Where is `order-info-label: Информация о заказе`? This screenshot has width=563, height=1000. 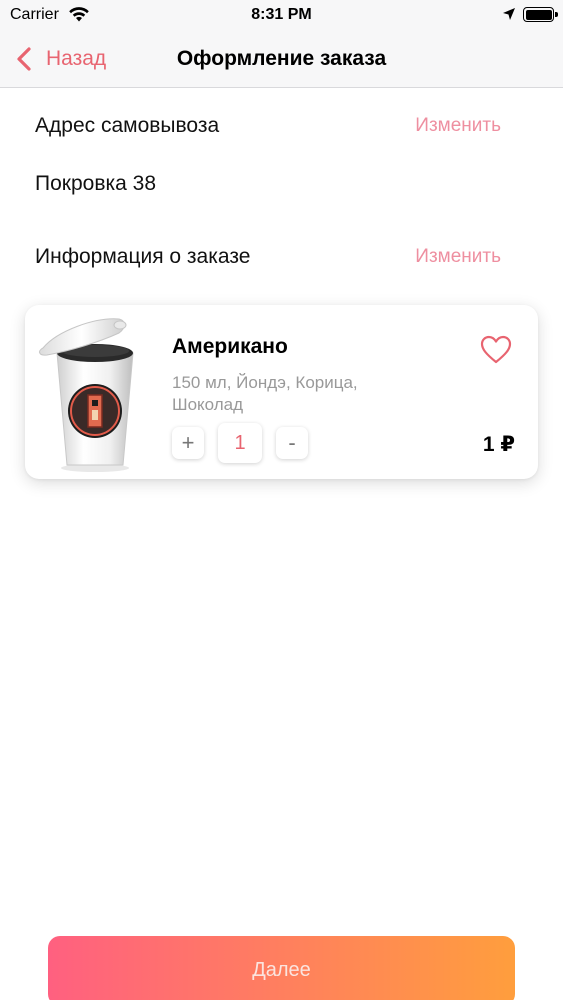
order-info-label: Информация о заказе is located at coordinates (143, 256).